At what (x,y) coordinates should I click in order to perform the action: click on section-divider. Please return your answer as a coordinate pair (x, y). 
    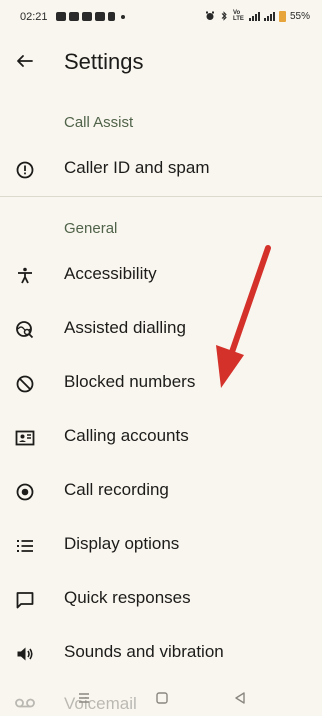
    Looking at the image, I should click on (161, 196).